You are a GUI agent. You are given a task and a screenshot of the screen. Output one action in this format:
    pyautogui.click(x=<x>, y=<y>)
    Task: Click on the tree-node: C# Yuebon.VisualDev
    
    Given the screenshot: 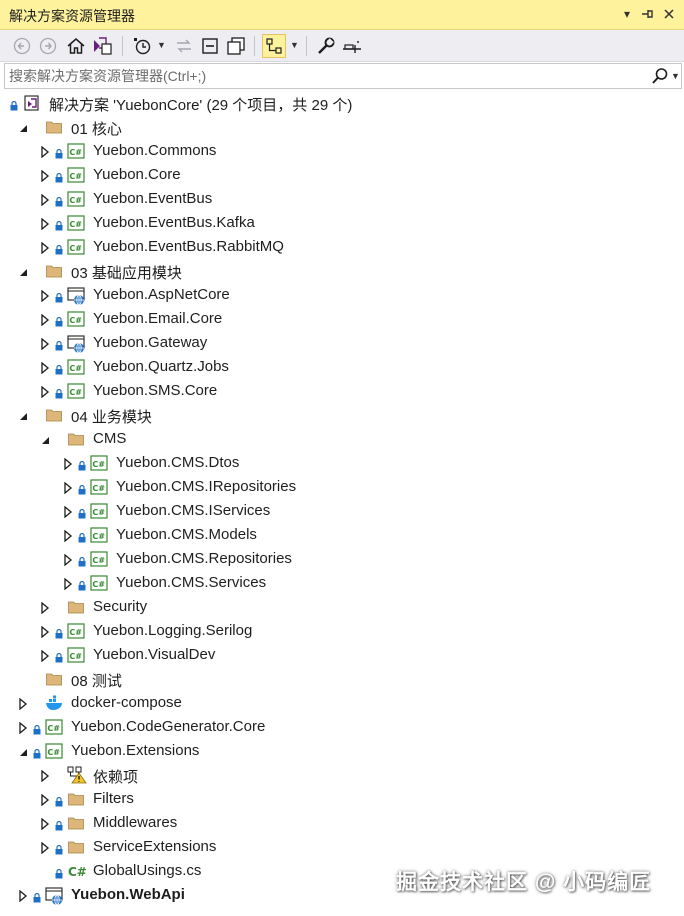 What is the action you would take?
    pyautogui.click(x=342, y=655)
    